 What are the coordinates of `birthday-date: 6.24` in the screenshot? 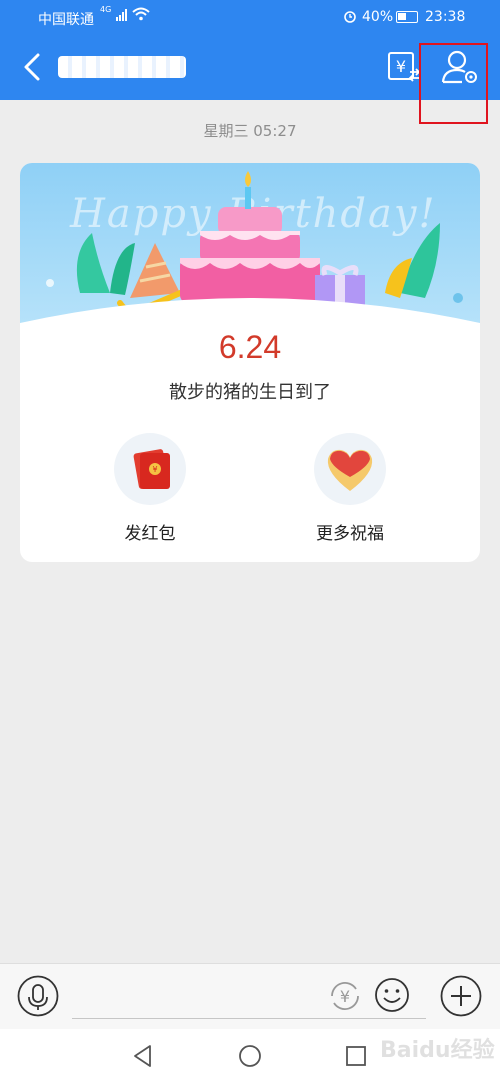 It's located at (250, 347).